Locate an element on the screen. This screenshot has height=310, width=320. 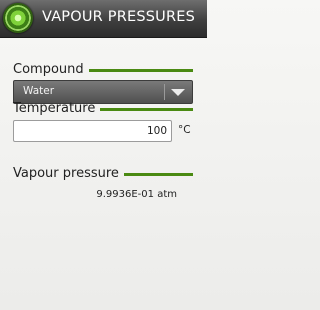
temperature-unit: °C is located at coordinates (184, 130).